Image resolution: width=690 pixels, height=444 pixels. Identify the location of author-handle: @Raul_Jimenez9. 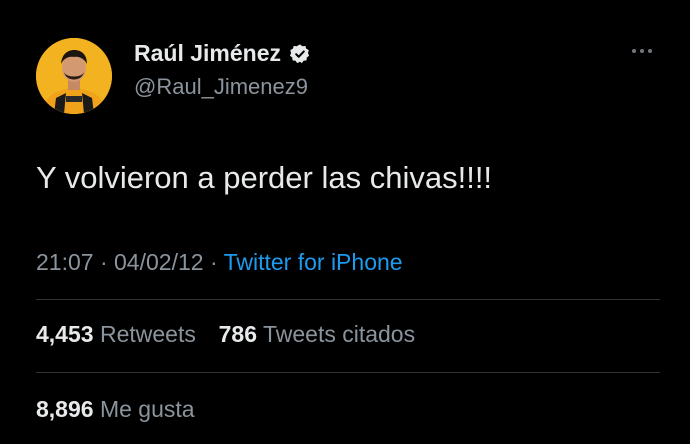
(221, 87).